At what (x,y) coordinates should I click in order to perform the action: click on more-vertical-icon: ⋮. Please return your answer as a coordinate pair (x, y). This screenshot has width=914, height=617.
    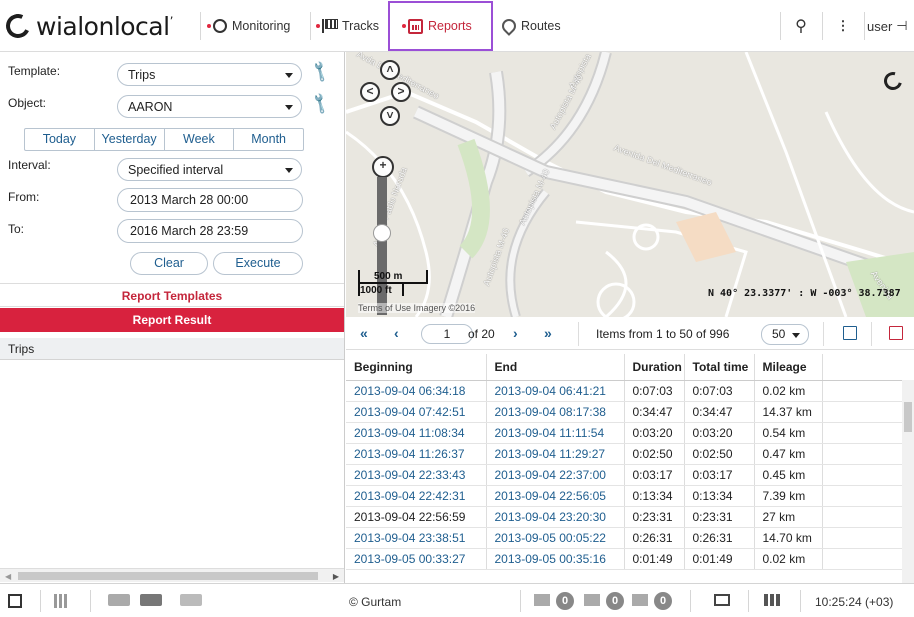
    Looking at the image, I should click on (843, 25).